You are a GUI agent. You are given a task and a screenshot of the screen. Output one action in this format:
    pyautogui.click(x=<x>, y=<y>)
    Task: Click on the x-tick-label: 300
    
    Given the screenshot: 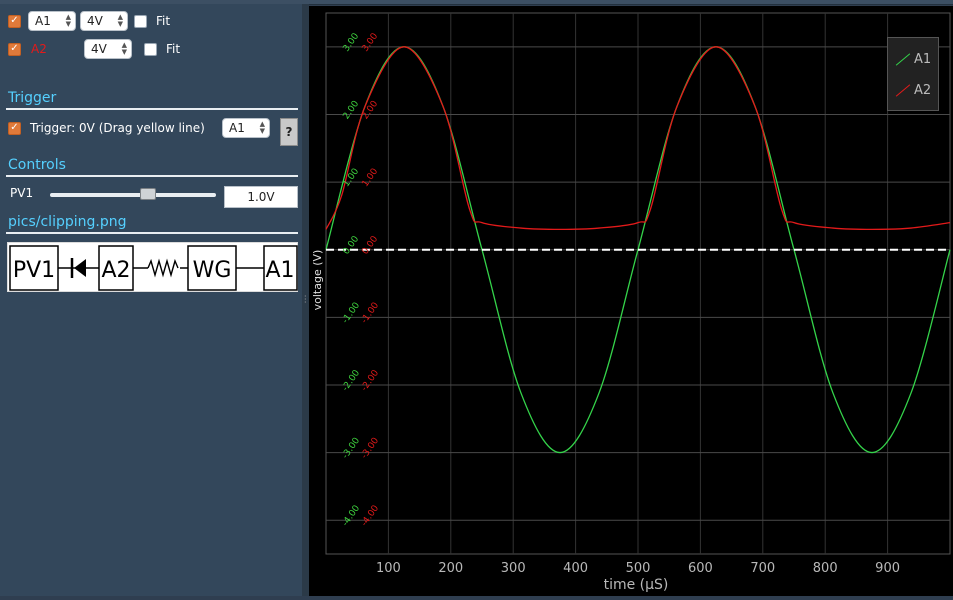 What is the action you would take?
    pyautogui.click(x=513, y=568)
    